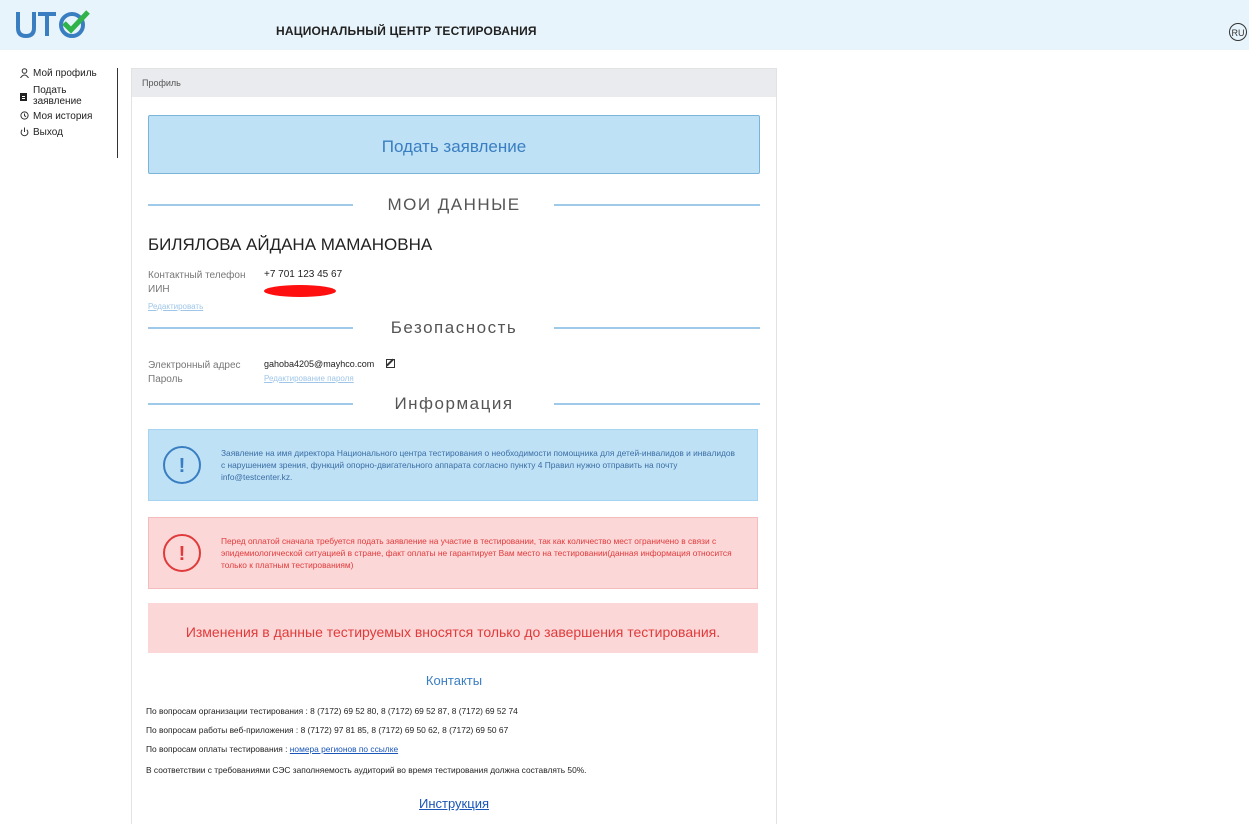 Image resolution: width=1249 pixels, height=824 pixels. I want to click on edit-password-link: Редактирование пароля, so click(309, 378).